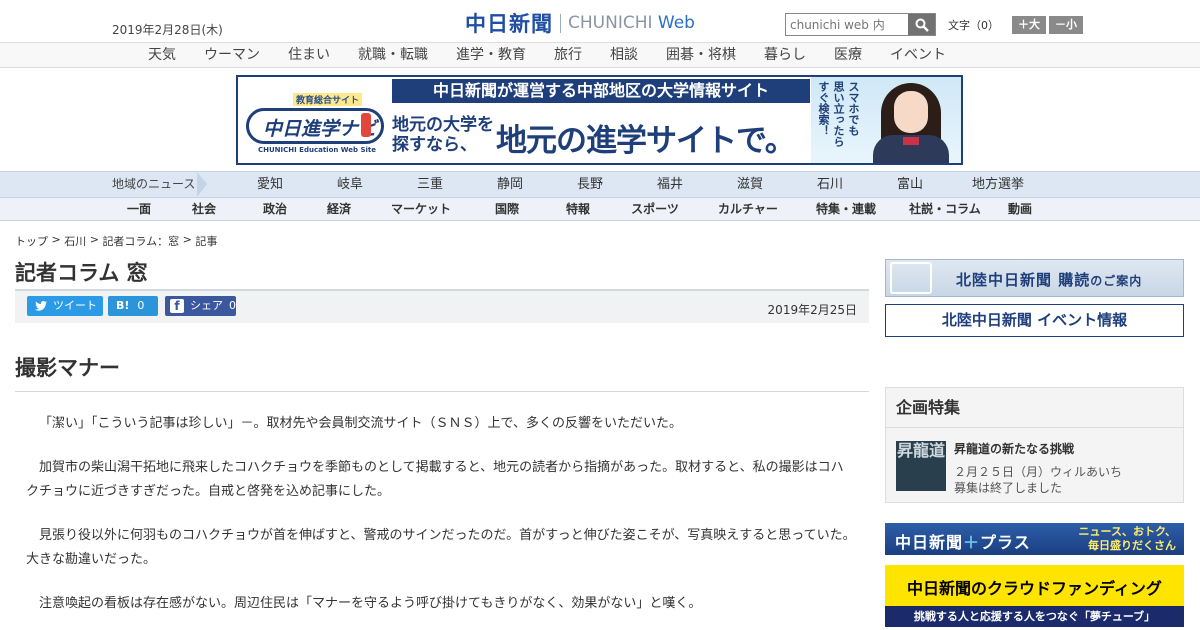 The height and width of the screenshot is (630, 1200). What do you see at coordinates (929, 542) in the screenshot?
I see `plus-banner-title-a: 中日新聞` at bounding box center [929, 542].